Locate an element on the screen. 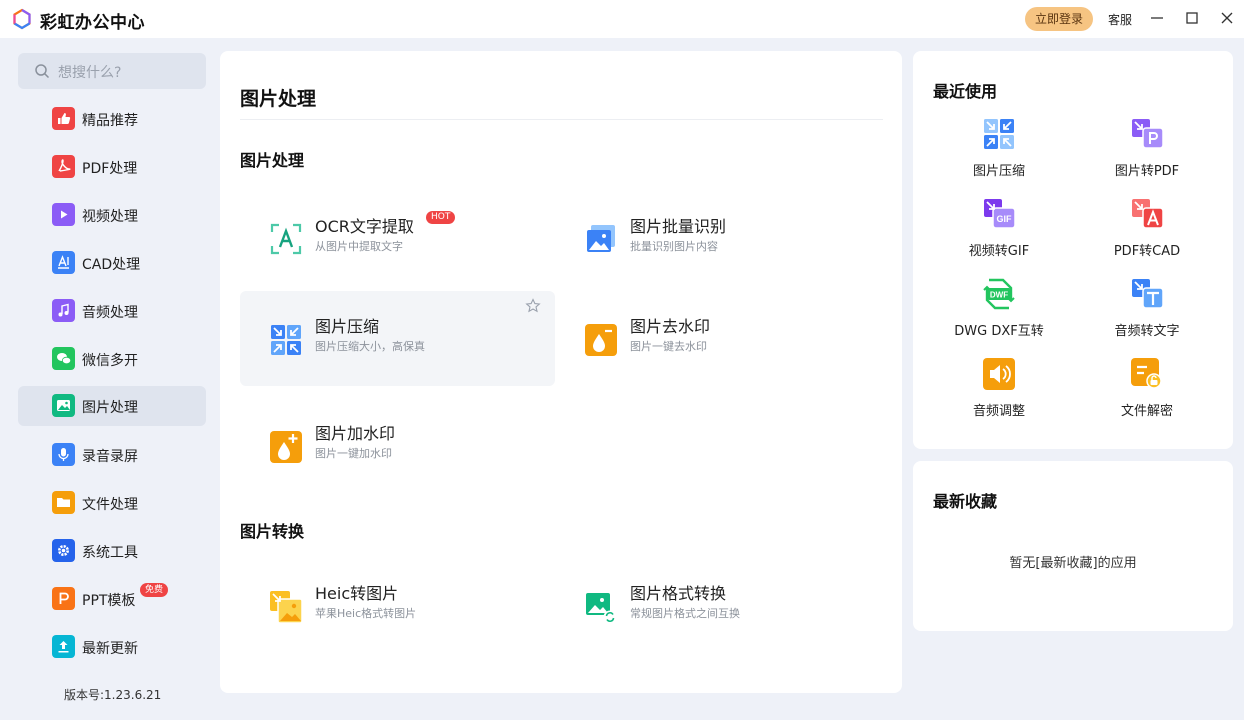  page-title: 图片处理 is located at coordinates (278, 99).